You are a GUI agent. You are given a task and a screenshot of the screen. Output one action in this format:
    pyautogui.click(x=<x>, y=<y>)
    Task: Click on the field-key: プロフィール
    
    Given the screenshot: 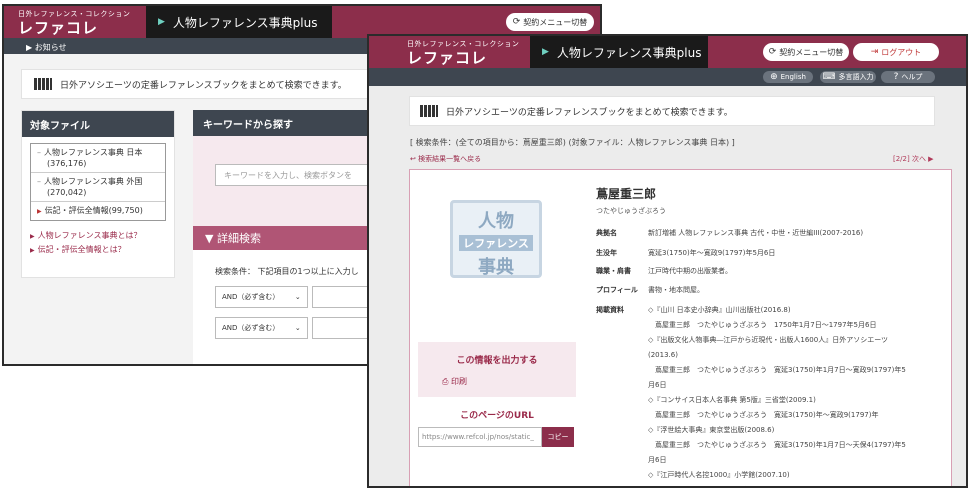 What is the action you would take?
    pyautogui.click(x=617, y=290)
    